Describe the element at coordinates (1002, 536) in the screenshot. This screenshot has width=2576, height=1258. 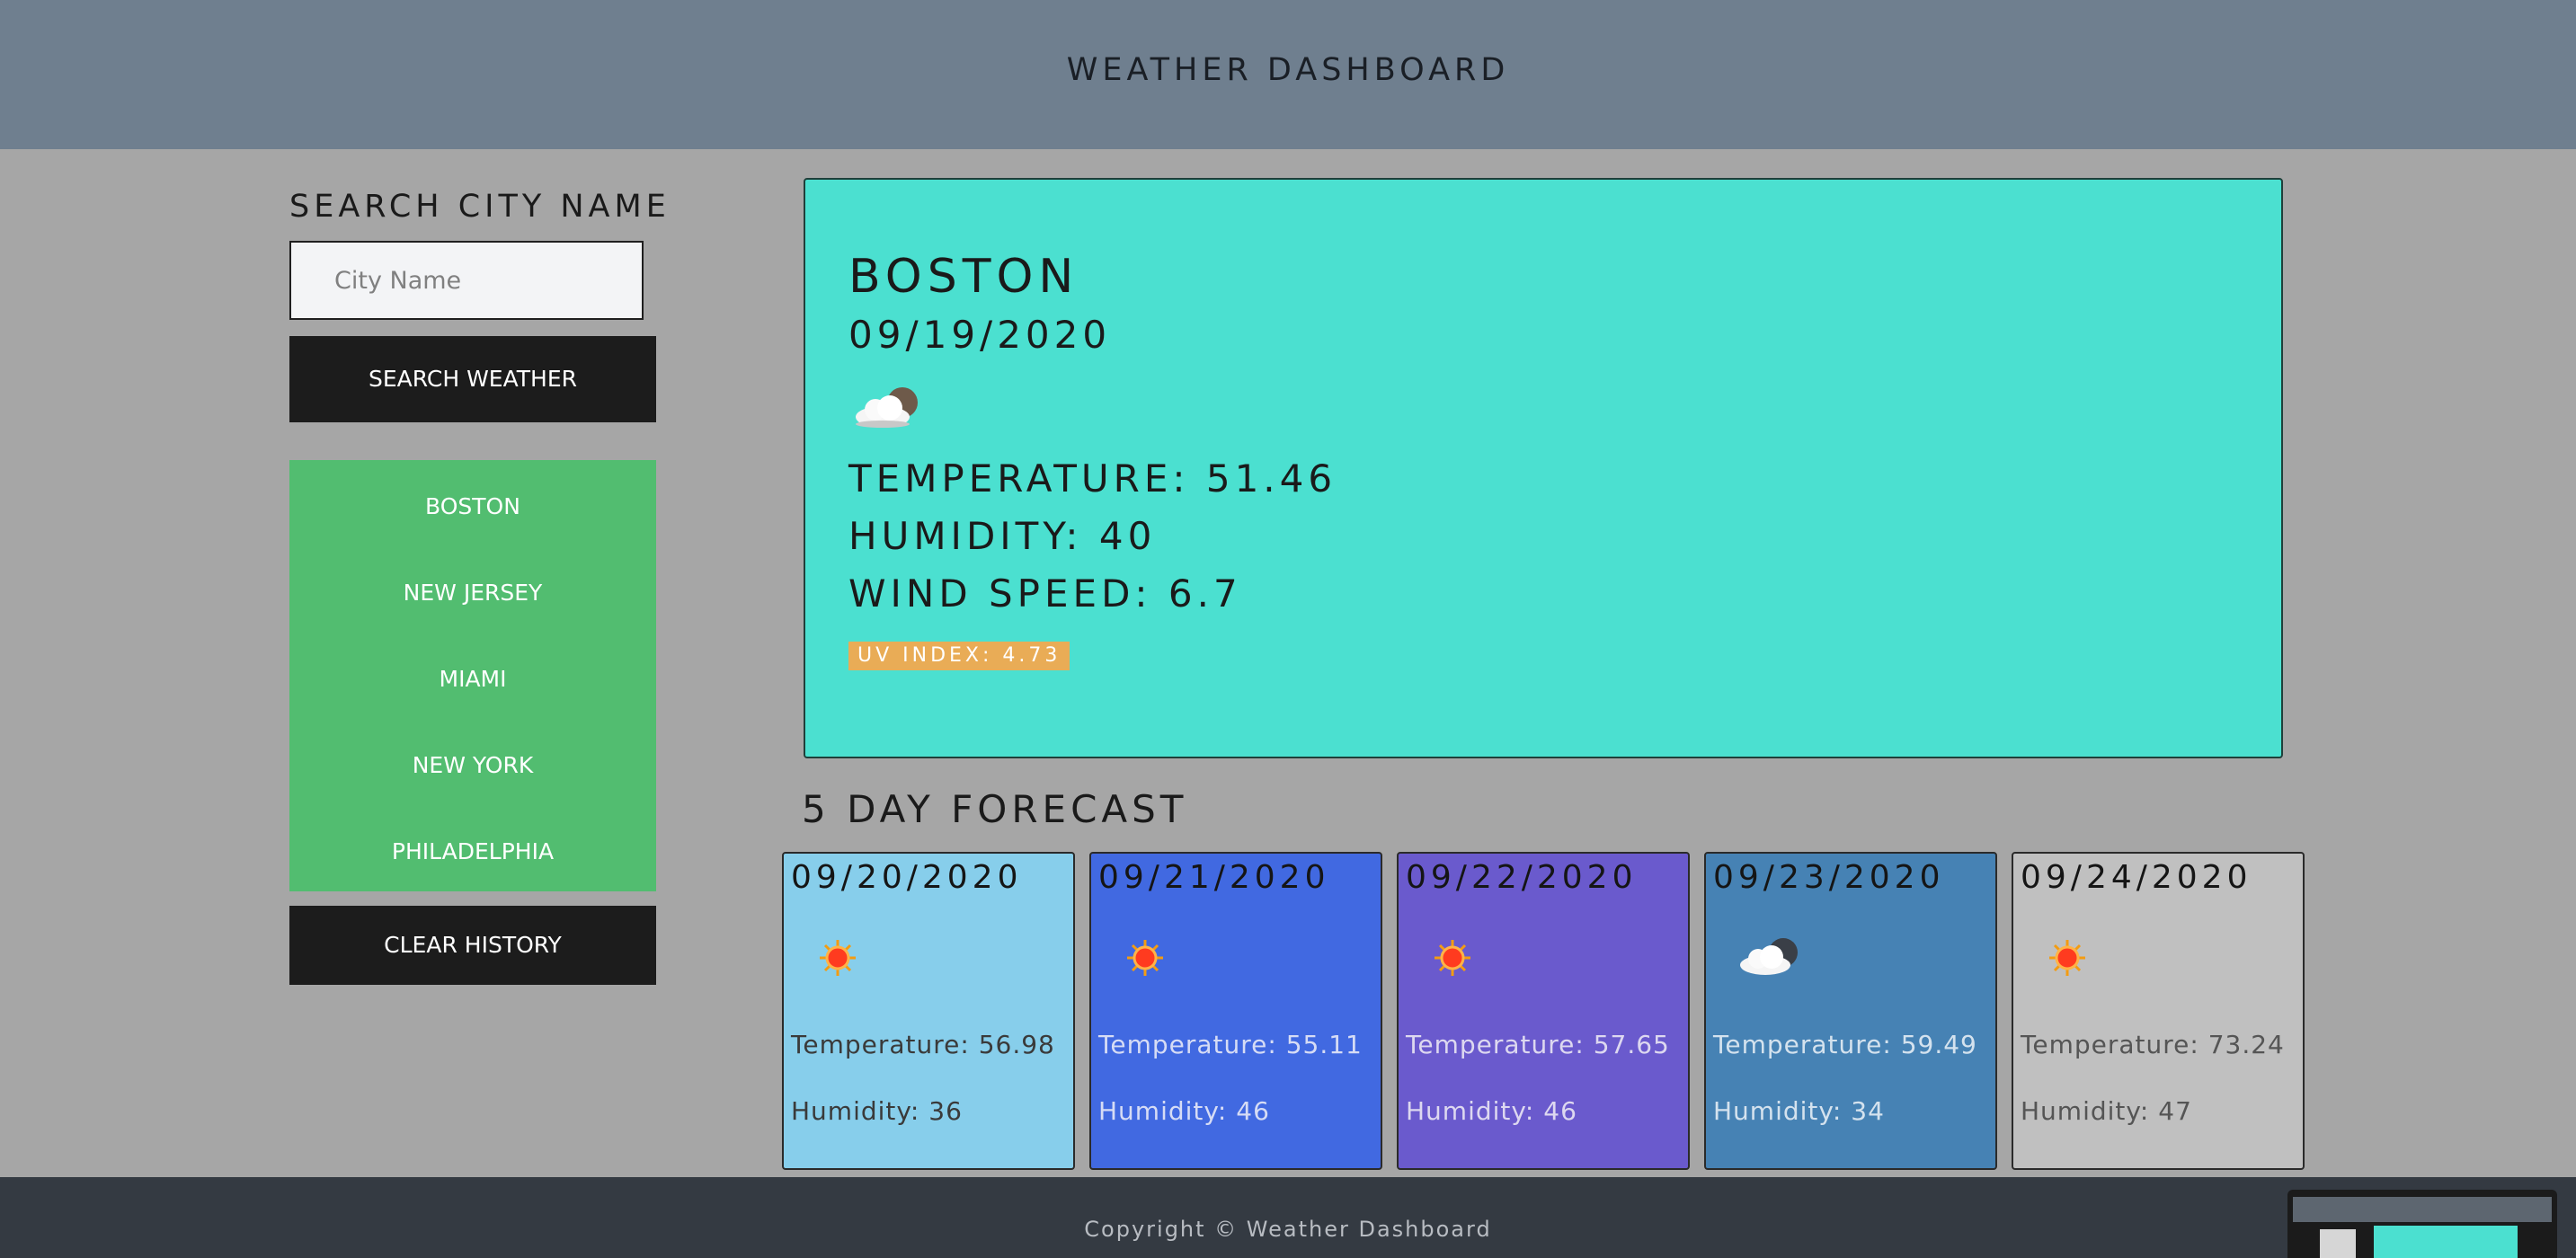
I see `current-humidity: HUMIDITY: 40` at that location.